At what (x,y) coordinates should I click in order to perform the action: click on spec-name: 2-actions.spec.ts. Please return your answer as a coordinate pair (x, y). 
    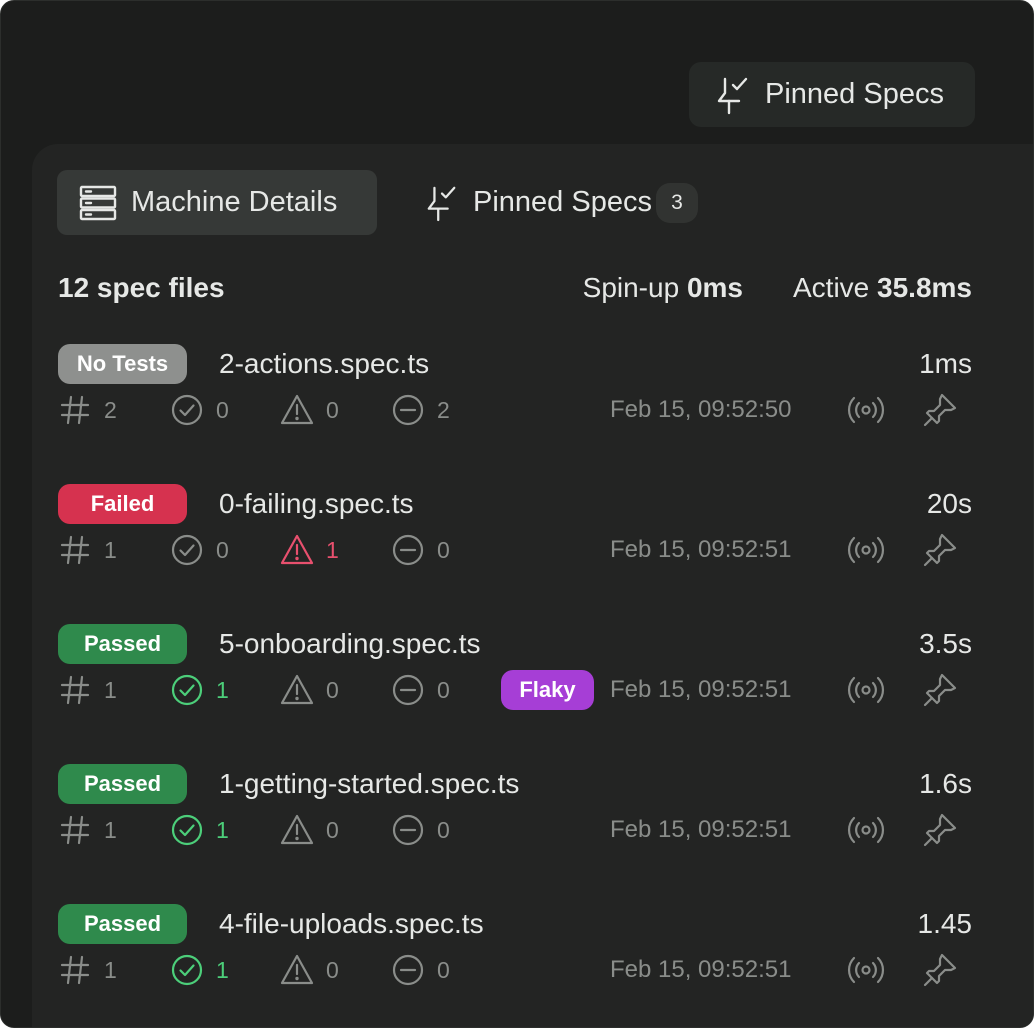
    Looking at the image, I should click on (324, 364).